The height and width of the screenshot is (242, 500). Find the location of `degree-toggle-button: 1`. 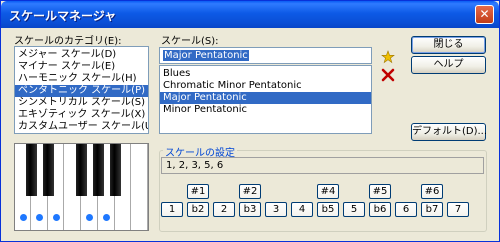

degree-toggle-button: 1 is located at coordinates (172, 209).